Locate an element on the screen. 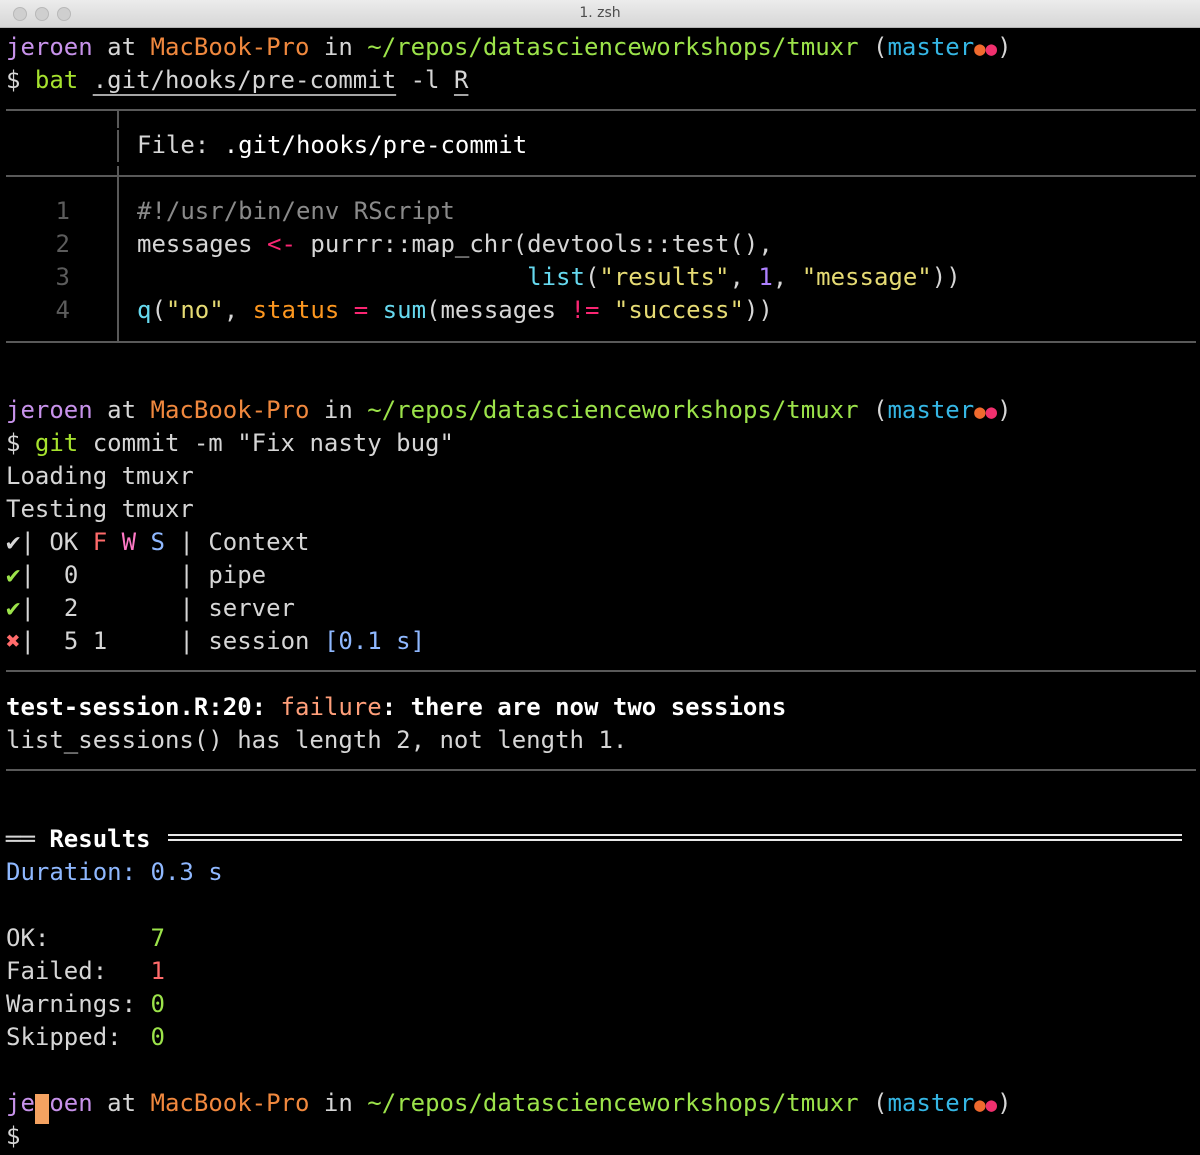 This screenshot has width=1200, height=1155. code-token: <- is located at coordinates (281, 244).